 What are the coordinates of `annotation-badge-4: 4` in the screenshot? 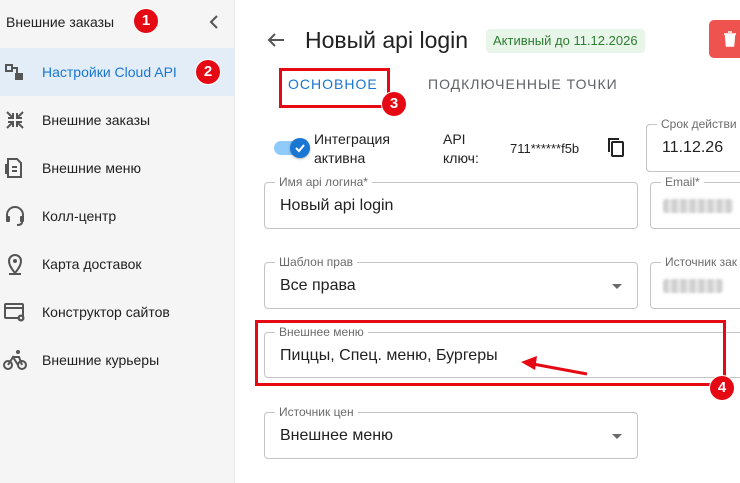 It's located at (722, 388).